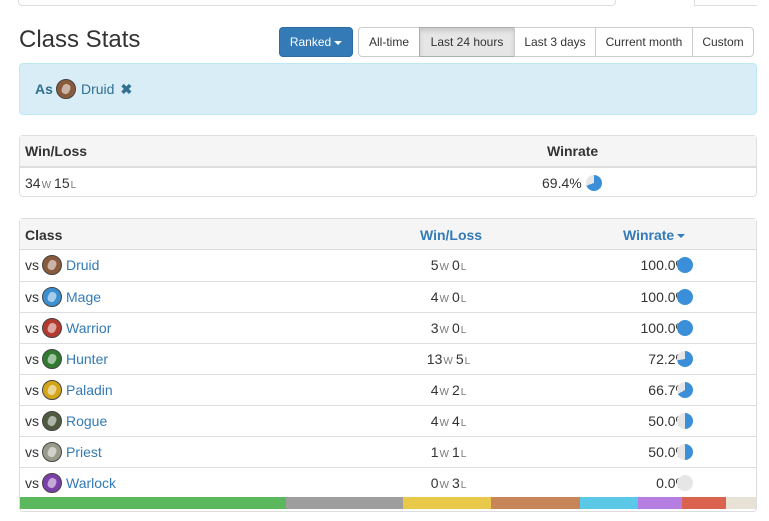 The image size is (769, 521). I want to click on as-label: As, so click(44, 89).